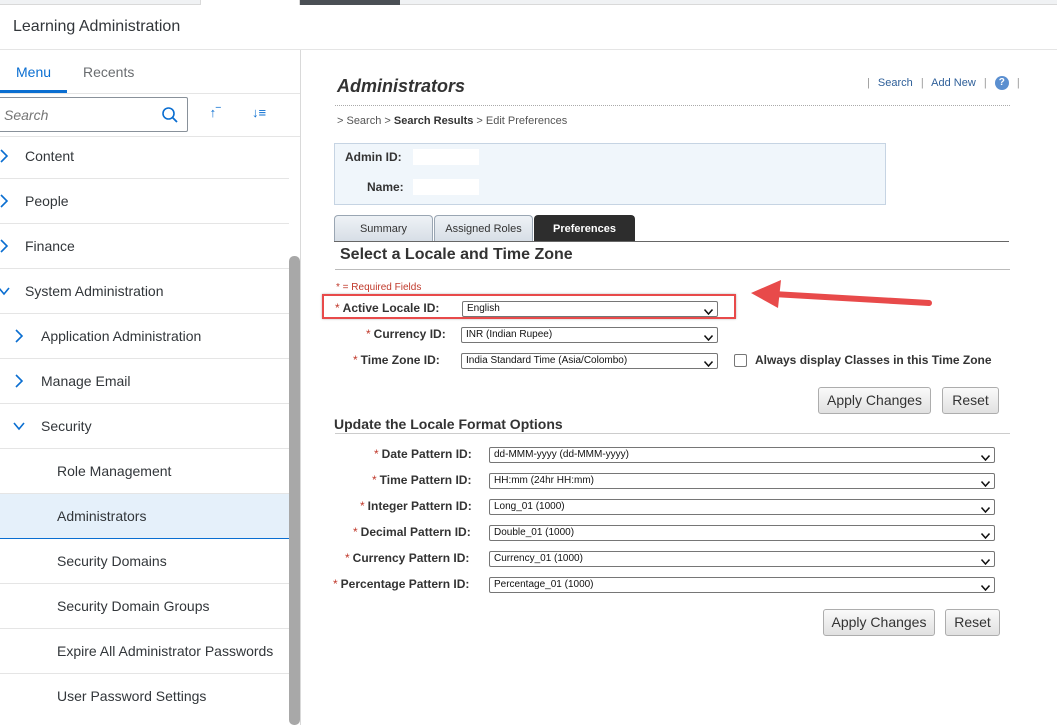 This screenshot has height=725, width=1057. I want to click on date-pattern-label: * Date Pattern ID:, so click(423, 454).